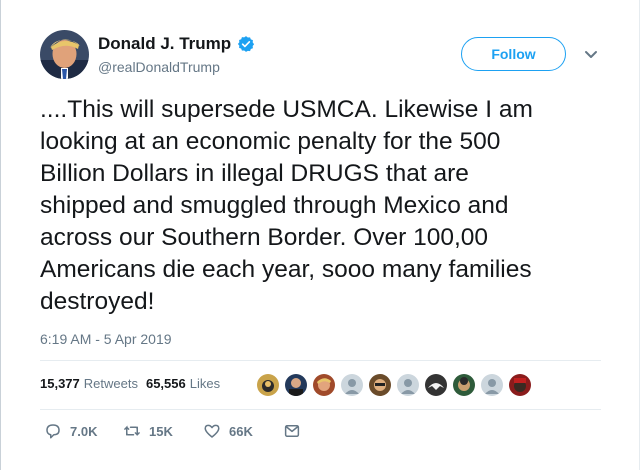  I want to click on retweets-count: 15,377, so click(60, 383).